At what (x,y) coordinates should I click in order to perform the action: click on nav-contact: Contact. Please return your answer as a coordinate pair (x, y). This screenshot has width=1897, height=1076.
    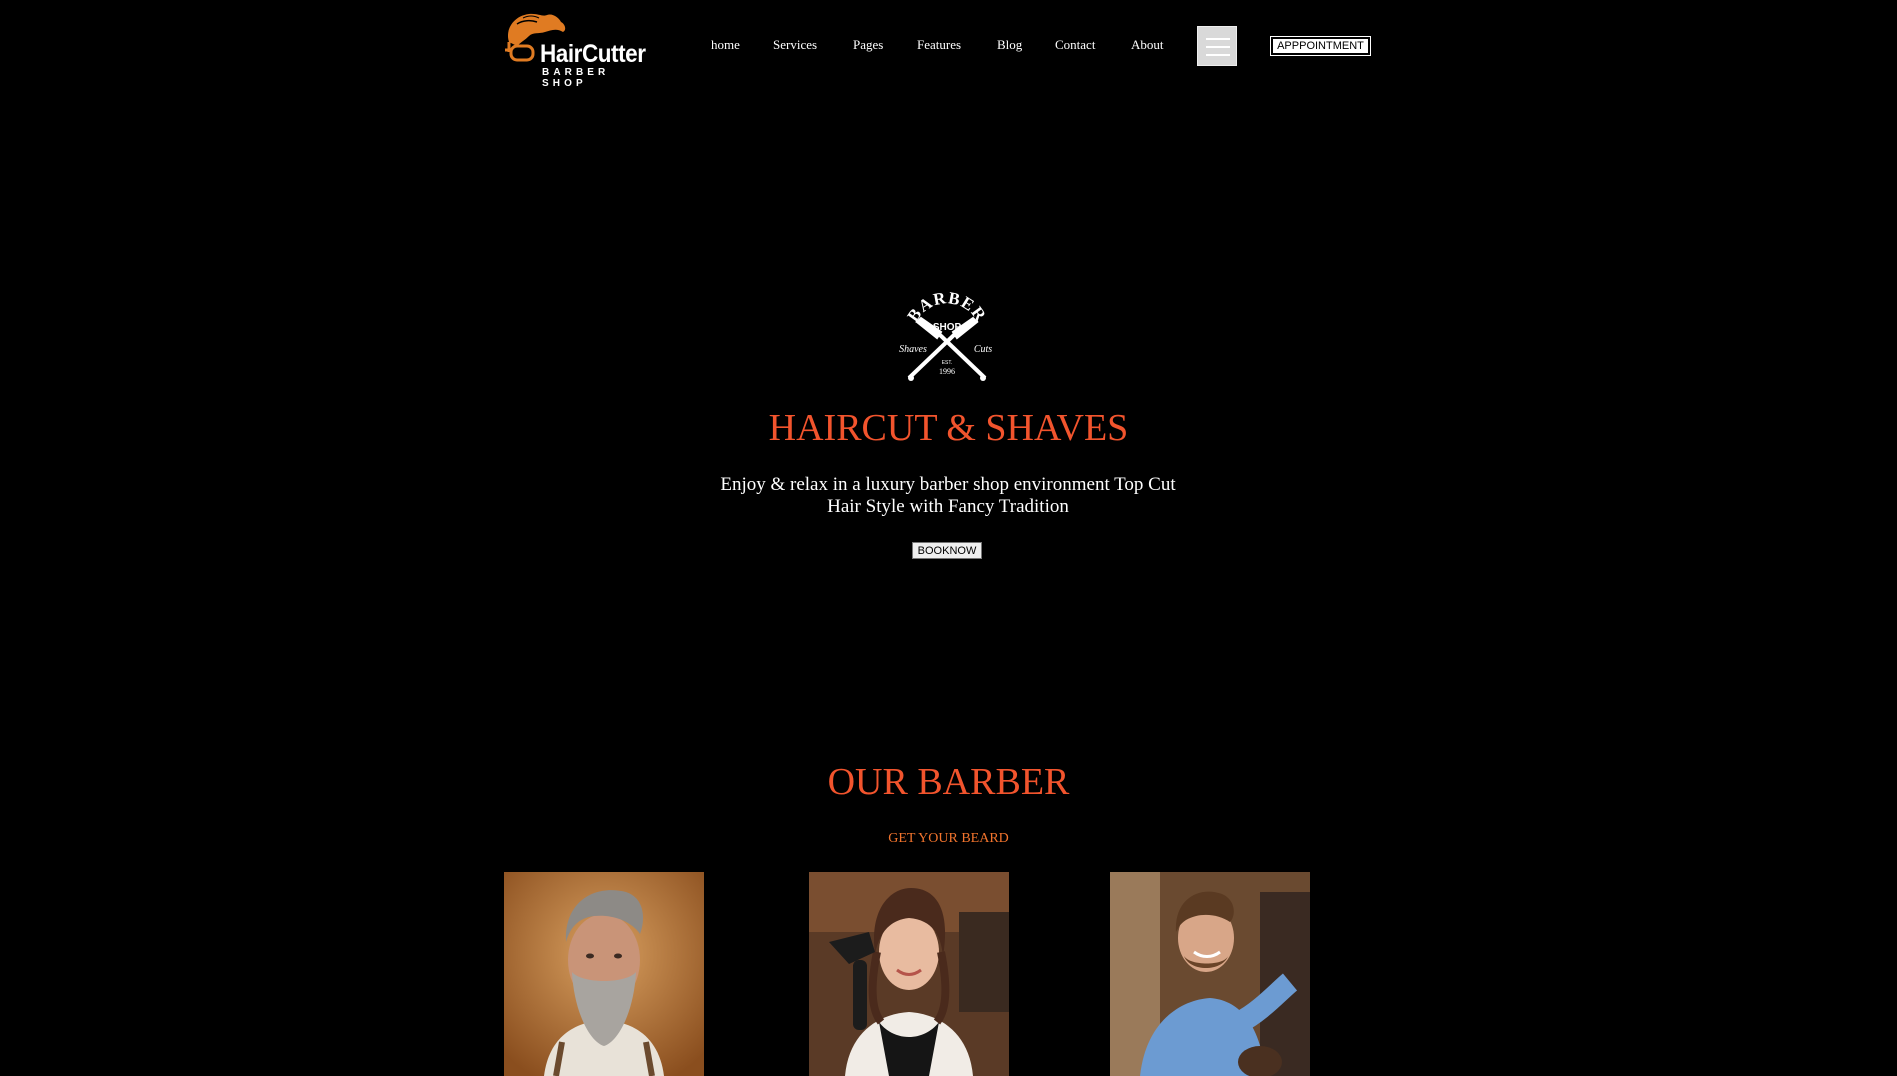
    Looking at the image, I should click on (1075, 45).